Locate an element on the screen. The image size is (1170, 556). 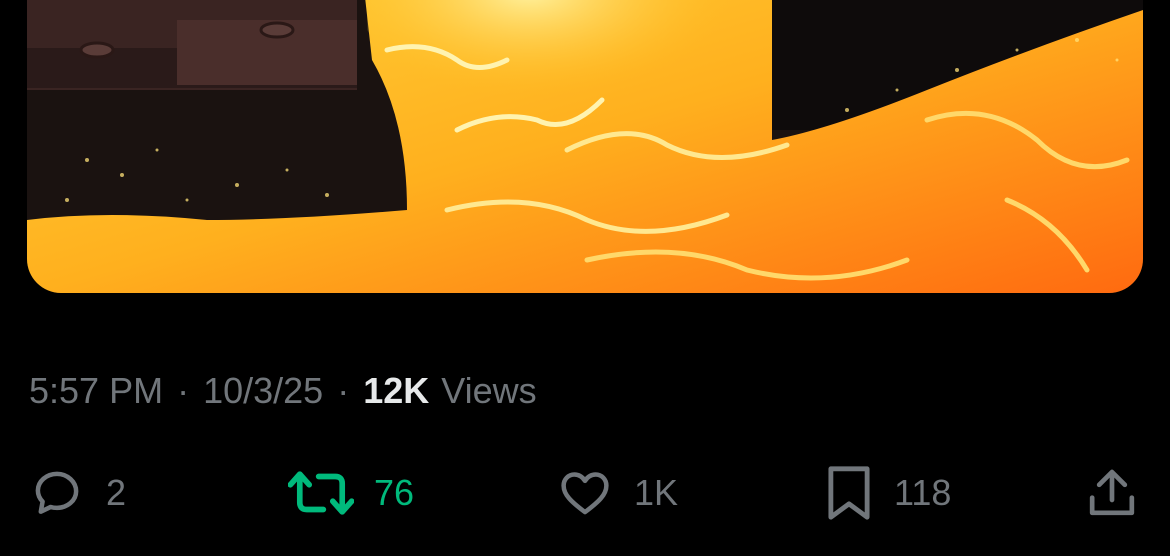
share-button is located at coordinates (1112, 493).